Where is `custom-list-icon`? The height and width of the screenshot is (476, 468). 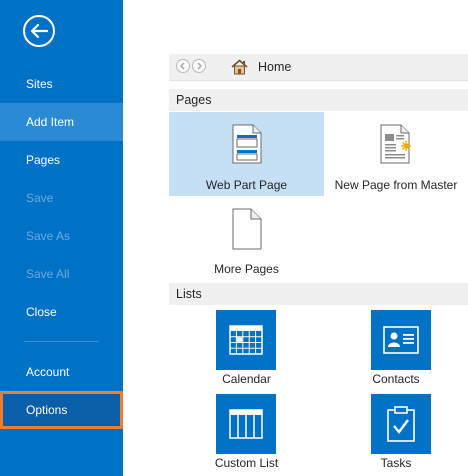
custom-list-icon is located at coordinates (246, 424).